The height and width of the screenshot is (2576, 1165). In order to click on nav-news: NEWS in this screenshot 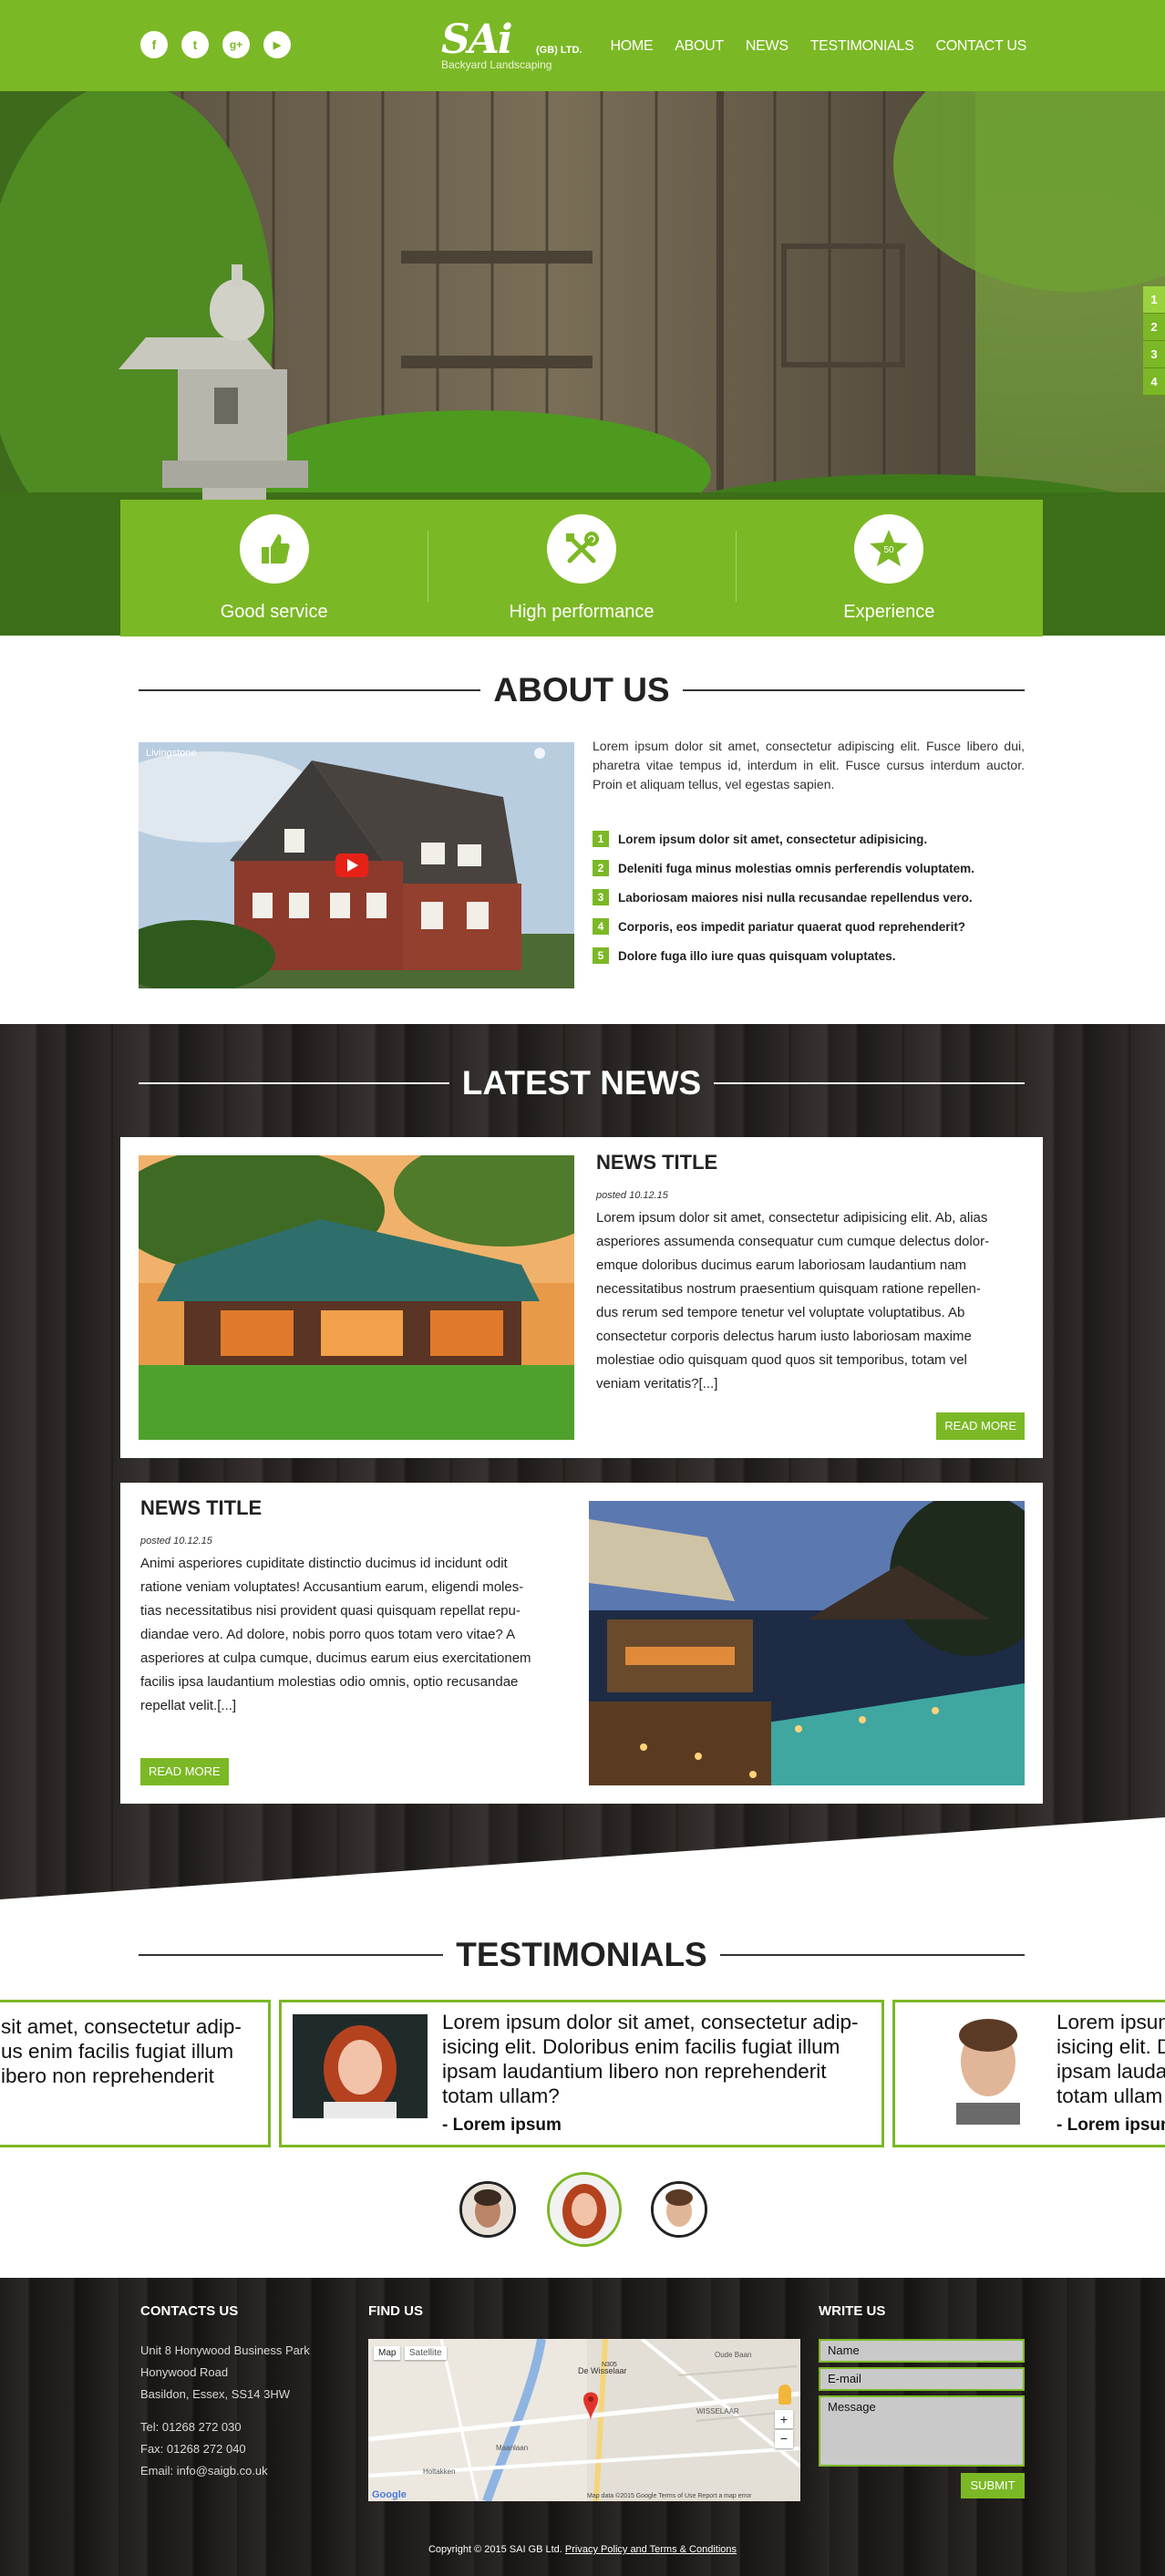, I will do `click(768, 46)`.